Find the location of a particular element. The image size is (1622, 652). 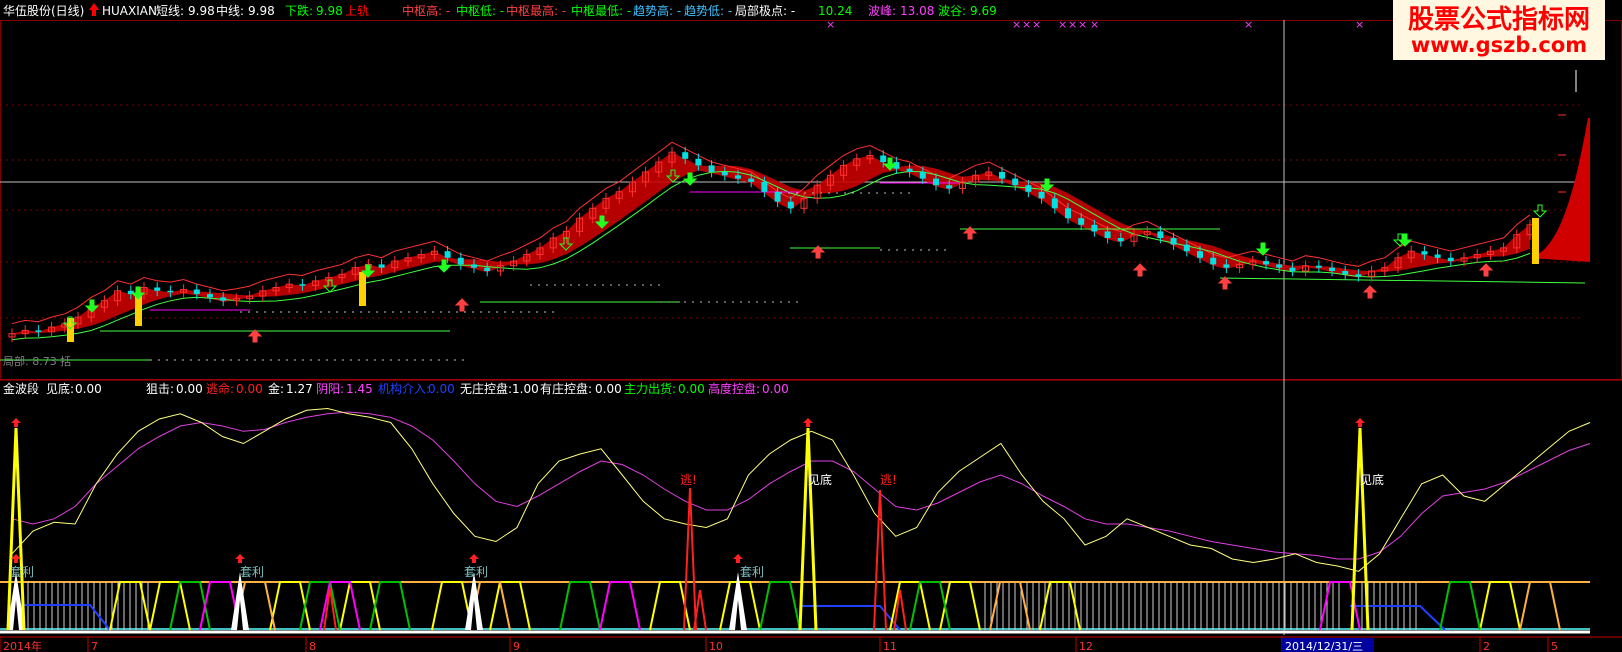

x-tick-label: 7 is located at coordinates (94, 646).